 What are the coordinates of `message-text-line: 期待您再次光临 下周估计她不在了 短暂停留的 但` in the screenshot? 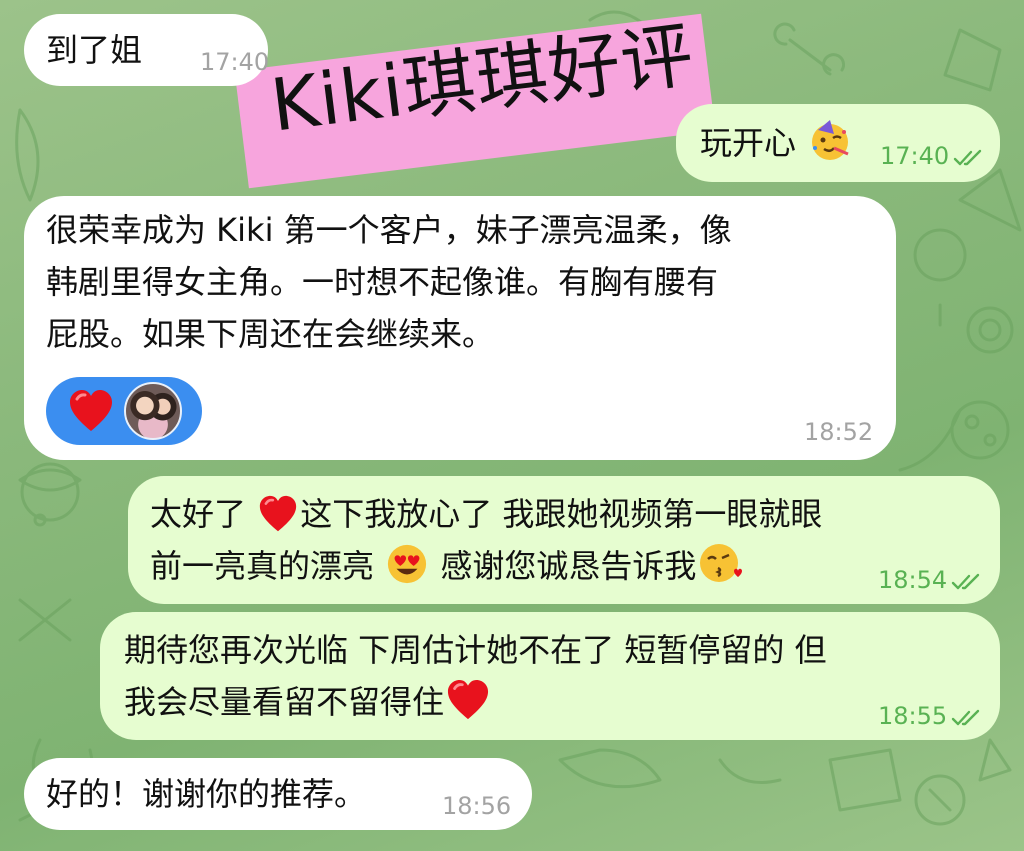 It's located at (475, 650).